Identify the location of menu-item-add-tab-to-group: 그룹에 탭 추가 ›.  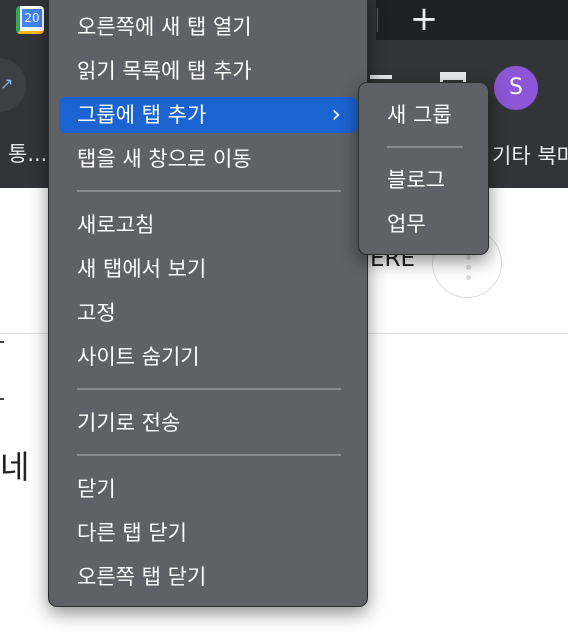
(208, 115).